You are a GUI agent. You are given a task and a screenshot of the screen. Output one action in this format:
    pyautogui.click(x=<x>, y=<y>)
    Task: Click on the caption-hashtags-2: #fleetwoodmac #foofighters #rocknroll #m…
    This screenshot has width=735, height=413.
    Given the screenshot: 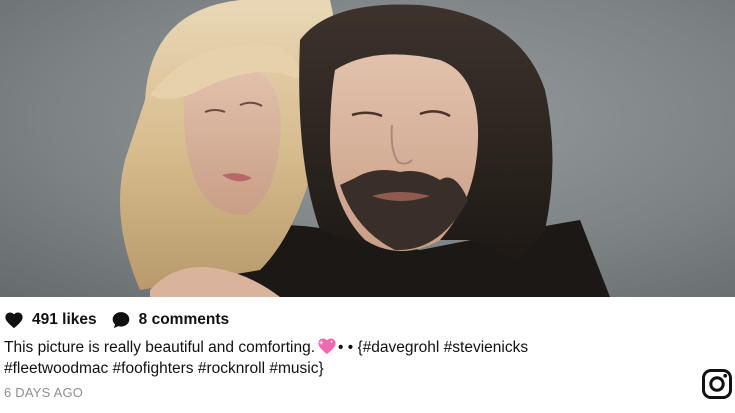 What is the action you would take?
    pyautogui.click(x=164, y=368)
    